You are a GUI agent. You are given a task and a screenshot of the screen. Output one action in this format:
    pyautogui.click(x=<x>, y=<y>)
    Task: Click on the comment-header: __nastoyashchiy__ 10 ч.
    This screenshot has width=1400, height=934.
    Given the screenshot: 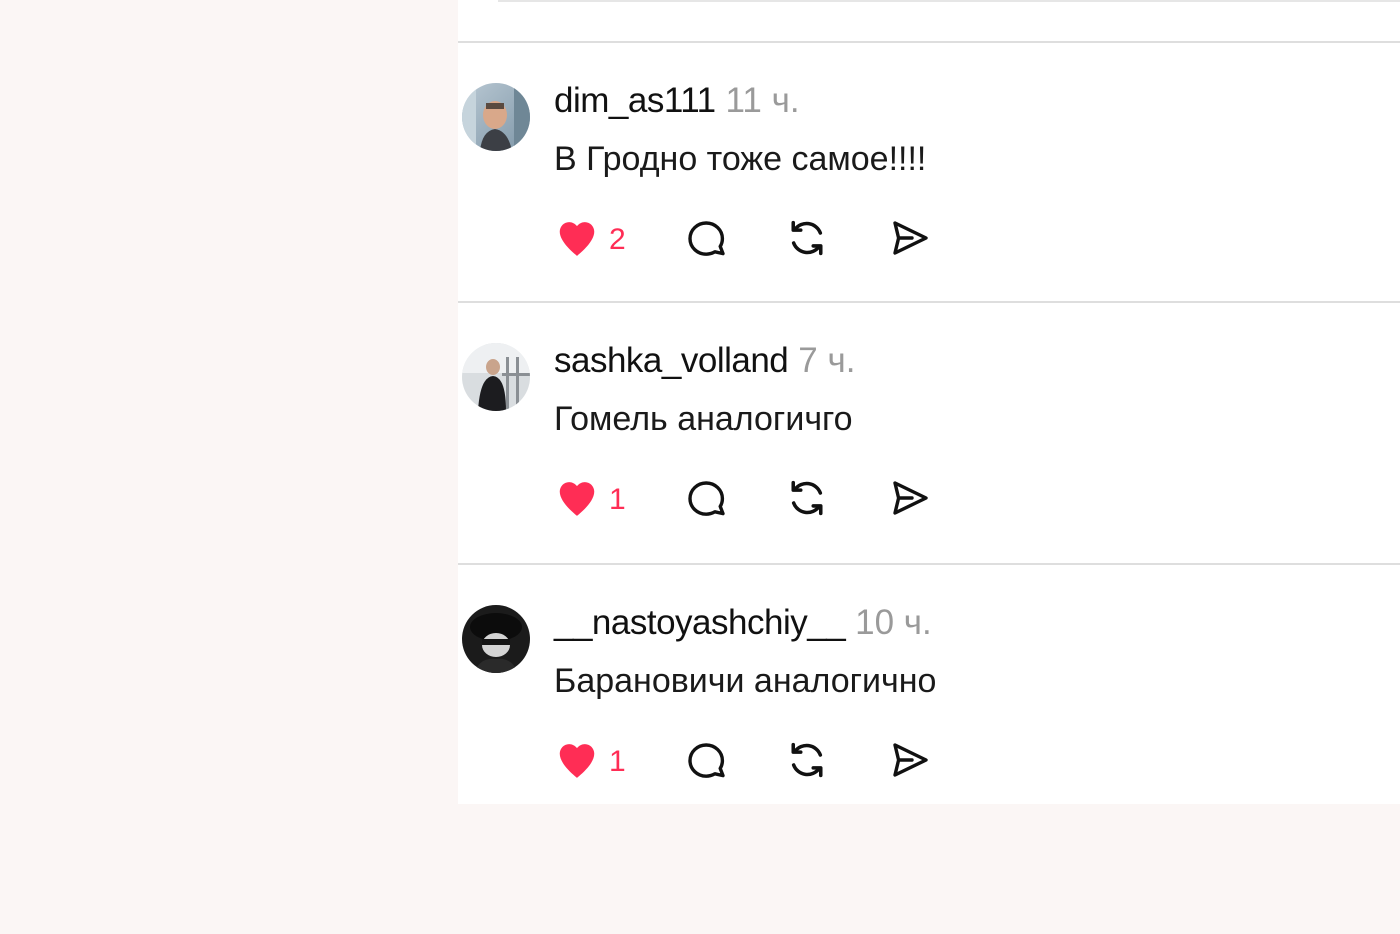 What is the action you would take?
    pyautogui.click(x=743, y=623)
    